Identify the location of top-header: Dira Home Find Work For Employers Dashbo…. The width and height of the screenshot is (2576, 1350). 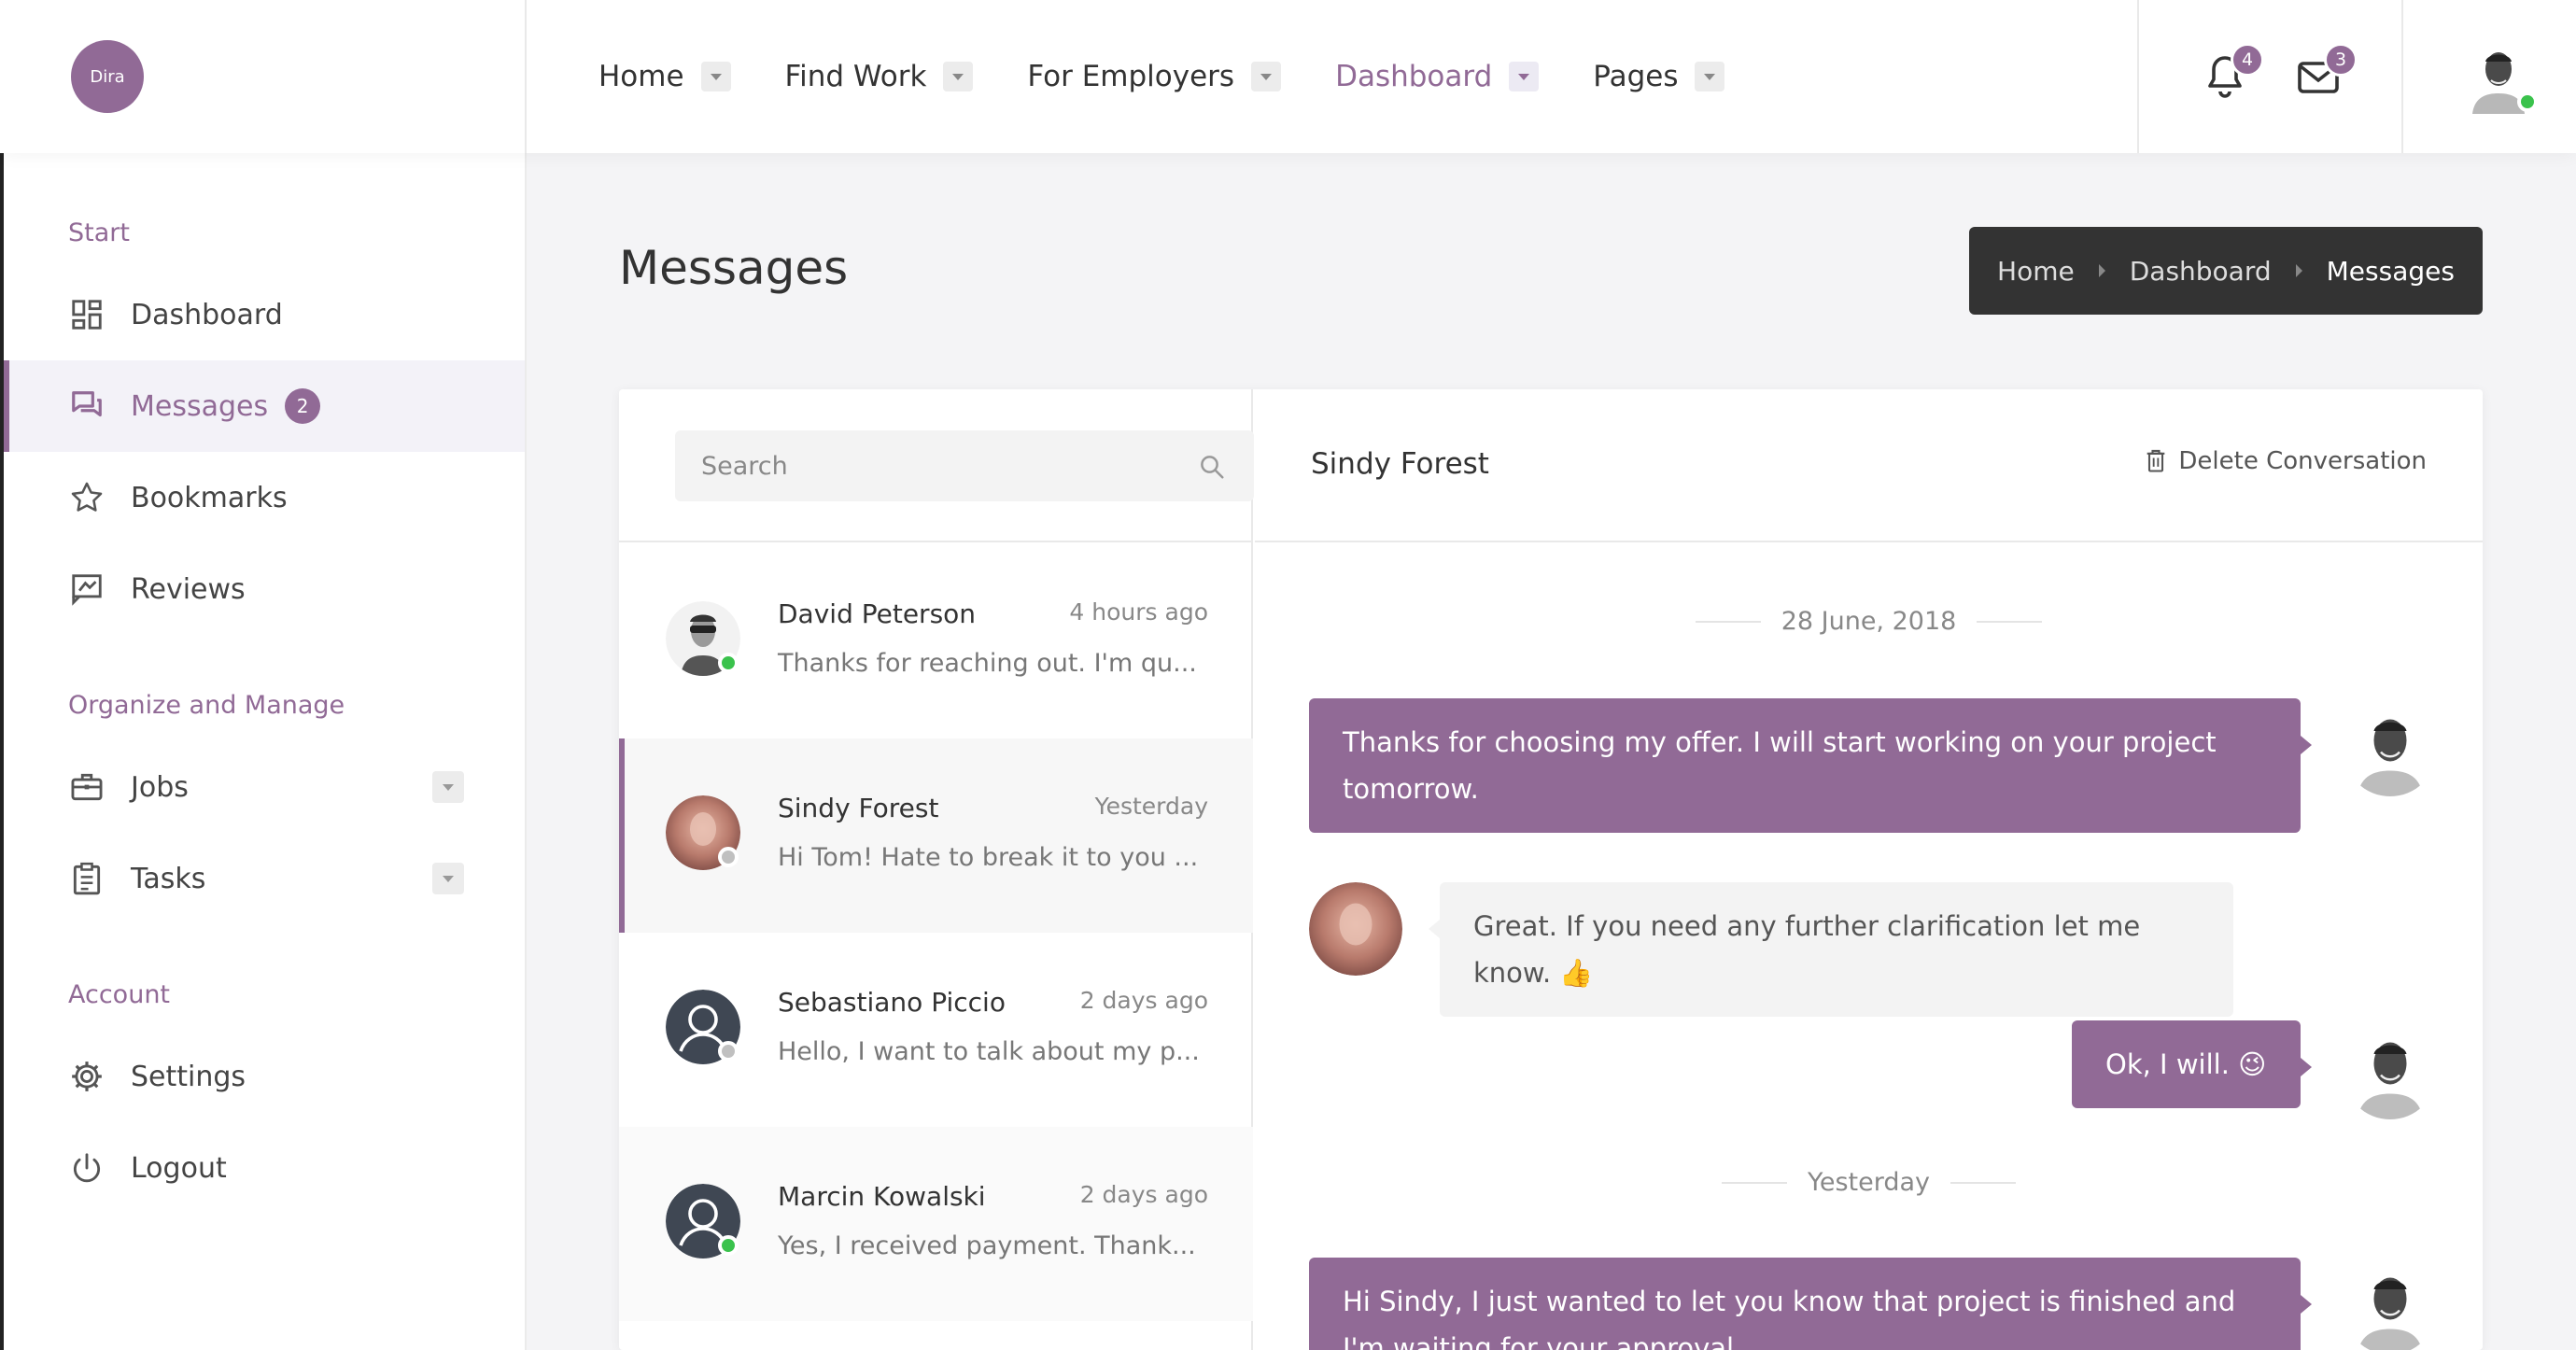
(1288, 76).